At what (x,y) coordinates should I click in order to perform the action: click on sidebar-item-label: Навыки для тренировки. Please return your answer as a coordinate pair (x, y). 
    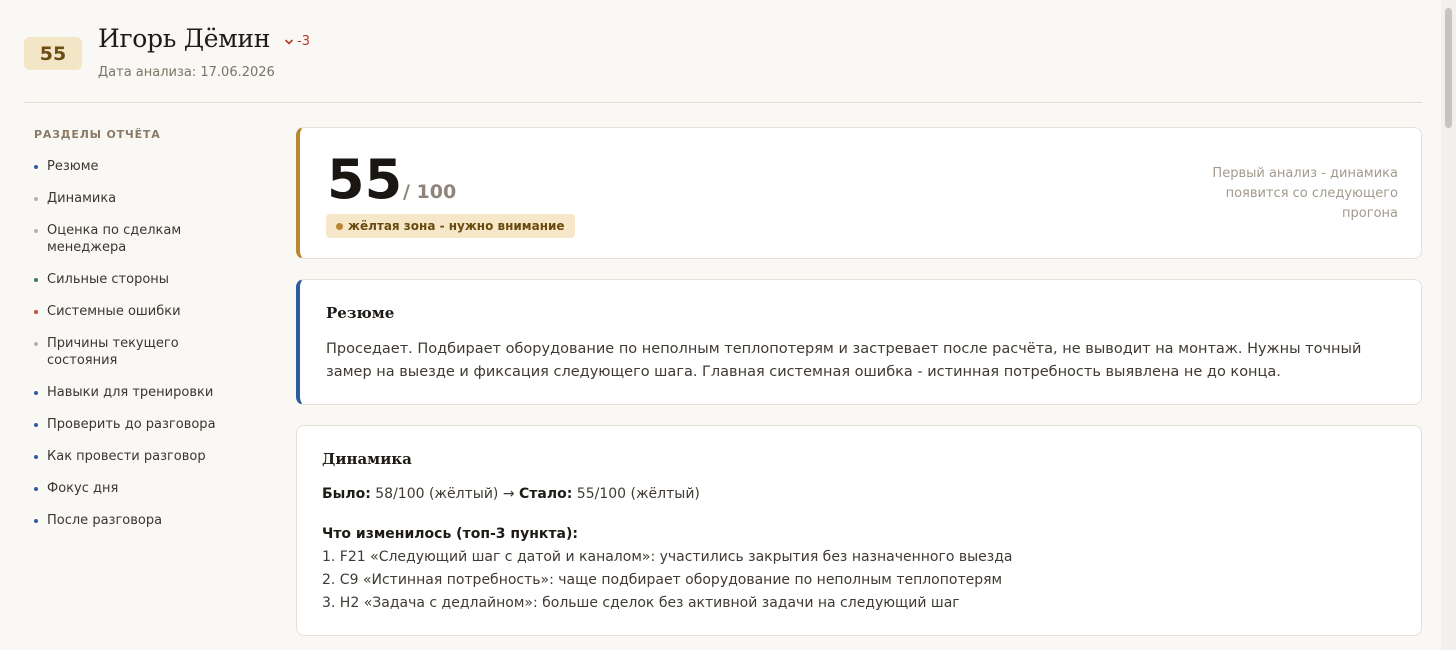
    Looking at the image, I should click on (130, 392).